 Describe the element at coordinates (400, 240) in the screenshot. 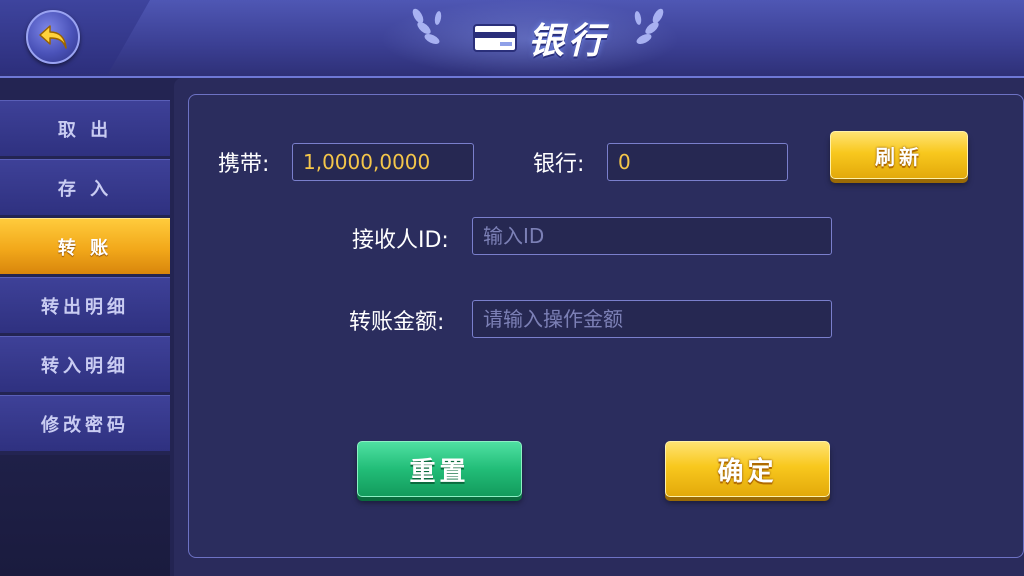

I see `recipient-id-label: 接收人ID:` at that location.